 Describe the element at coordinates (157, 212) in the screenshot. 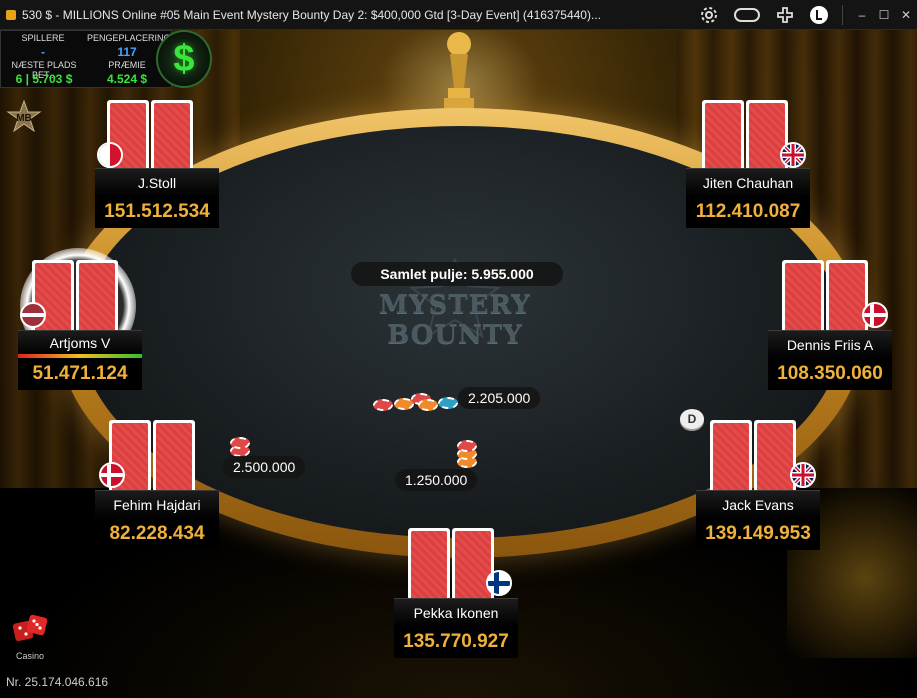

I see `player-stack: 151.512.534` at that location.